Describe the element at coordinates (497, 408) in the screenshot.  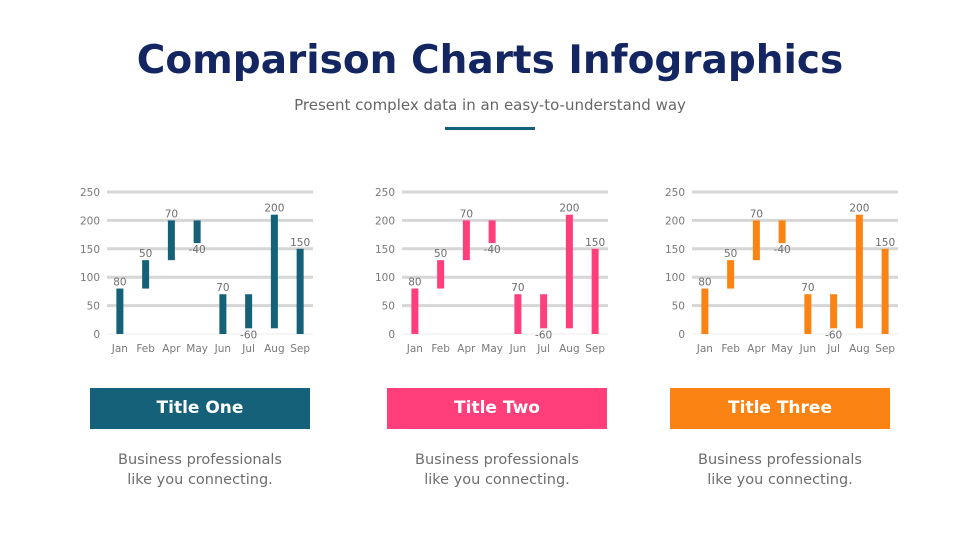
I see `title-two-box: Title Two` at that location.